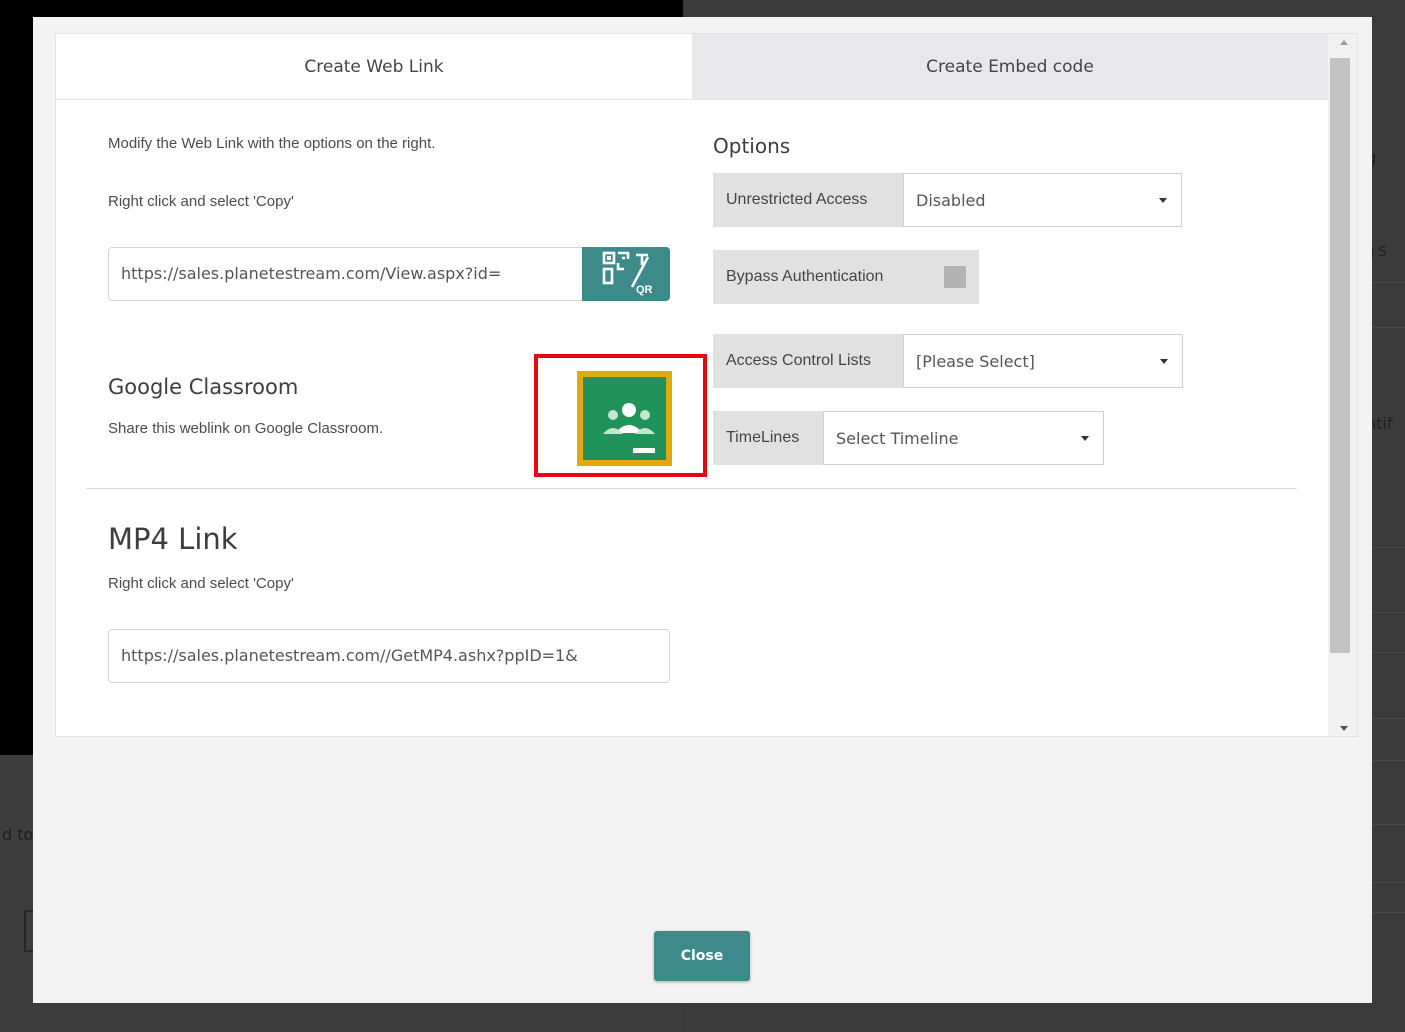  Describe the element at coordinates (173, 539) in the screenshot. I see `mp4-link-title: MP4 Link` at that location.